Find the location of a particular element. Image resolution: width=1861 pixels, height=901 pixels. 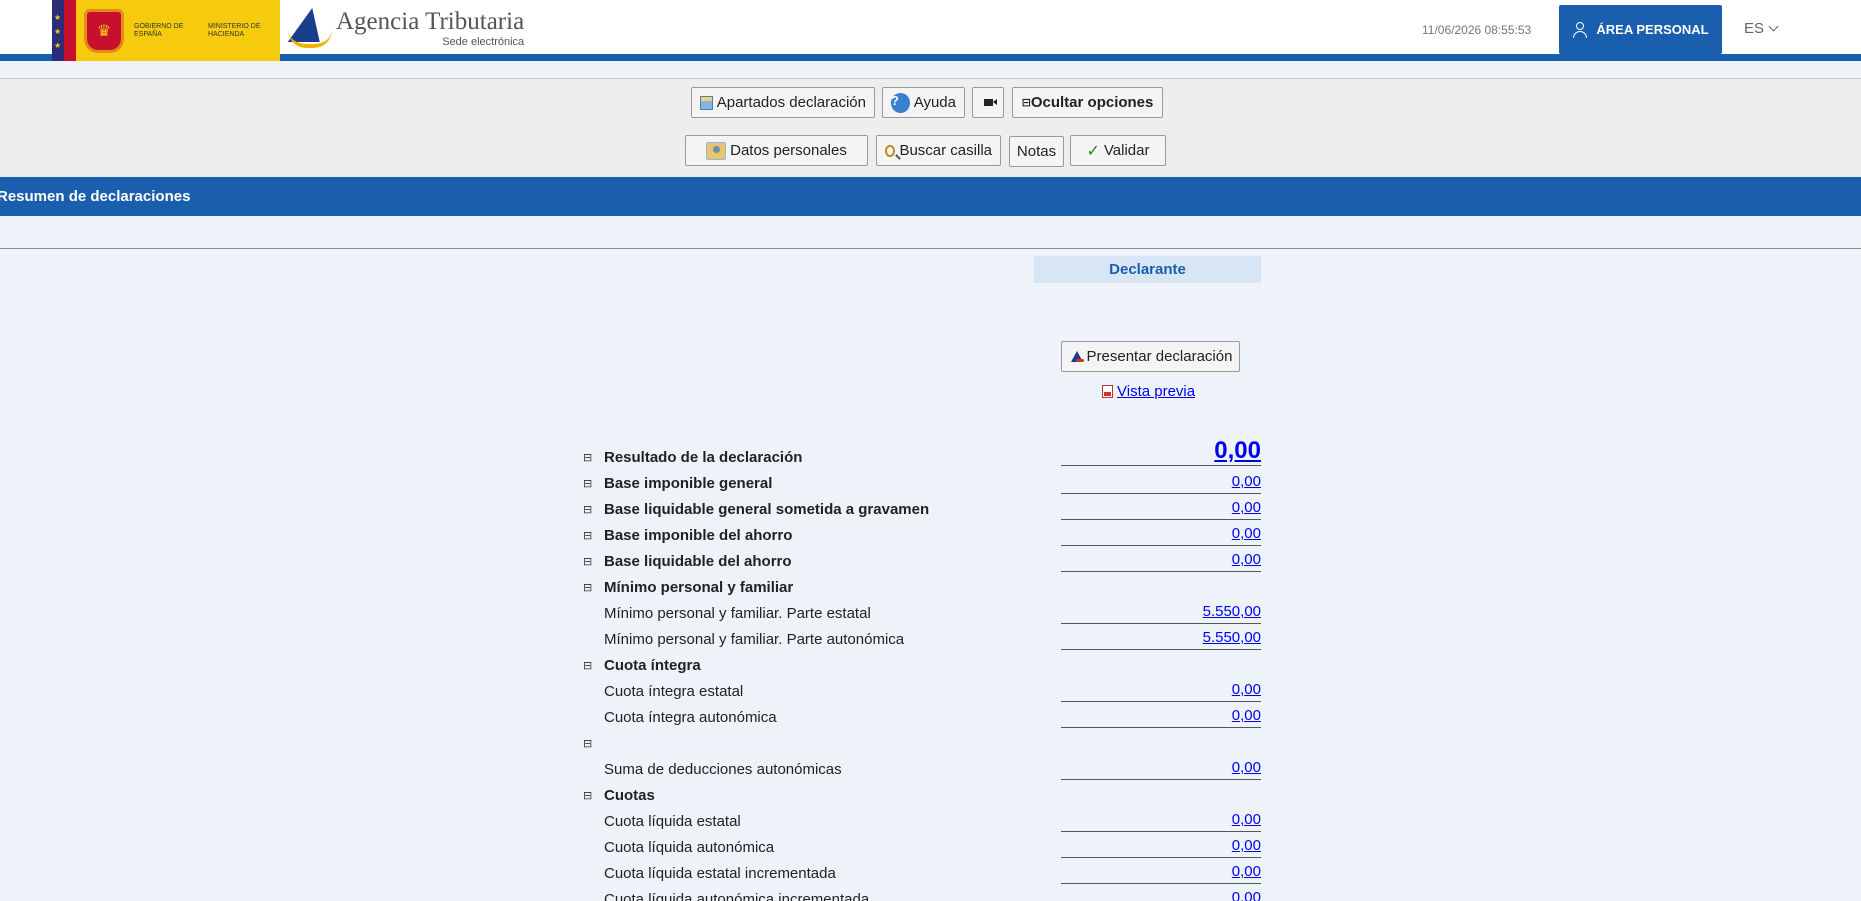

summary-row: ⊟ Resultado de la declaración 0,00 is located at coordinates (922, 454).